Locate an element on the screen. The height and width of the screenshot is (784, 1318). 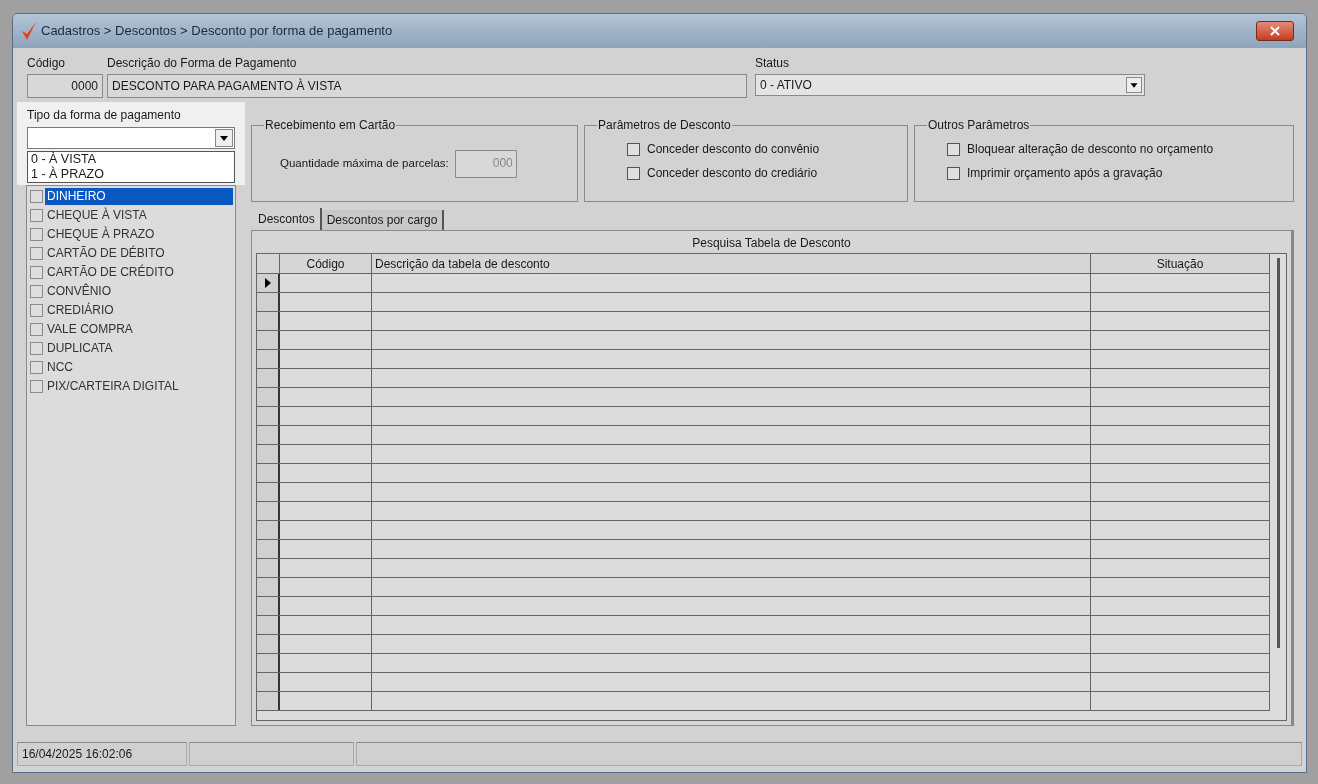
checkbox-label: Bloquear alteração de desconto no orçamento is located at coordinates (1090, 149).